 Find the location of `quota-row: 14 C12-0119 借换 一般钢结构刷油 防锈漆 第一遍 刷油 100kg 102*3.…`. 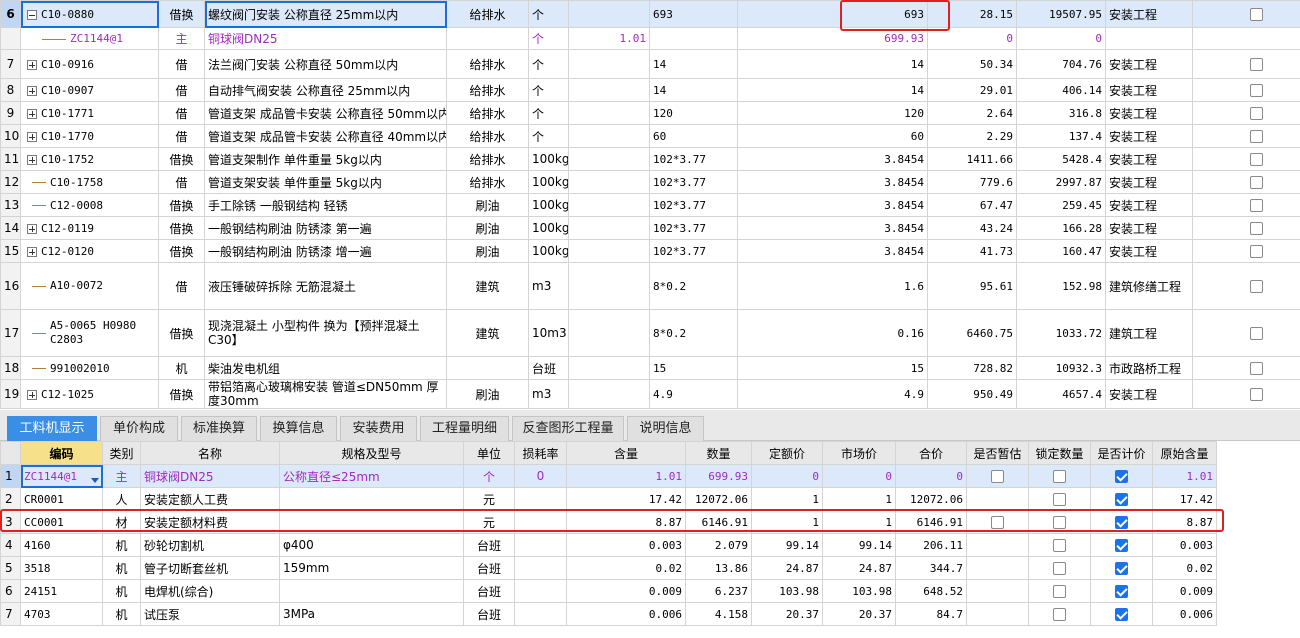

quota-row: 14 C12-0119 借换 一般钢结构刷油 防锈漆 第一遍 刷油 100kg 102*3.… is located at coordinates (650, 228).